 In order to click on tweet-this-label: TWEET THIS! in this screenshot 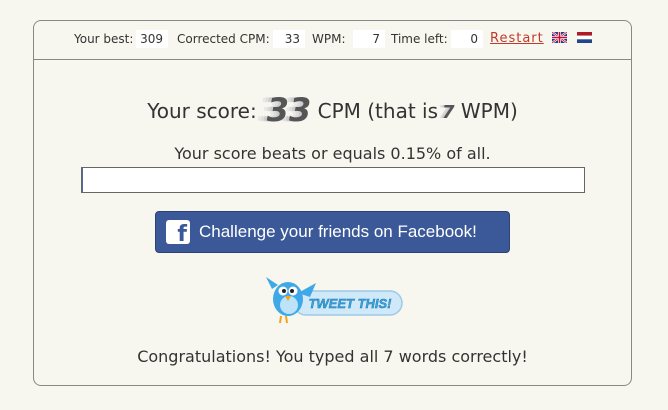, I will do `click(350, 303)`.